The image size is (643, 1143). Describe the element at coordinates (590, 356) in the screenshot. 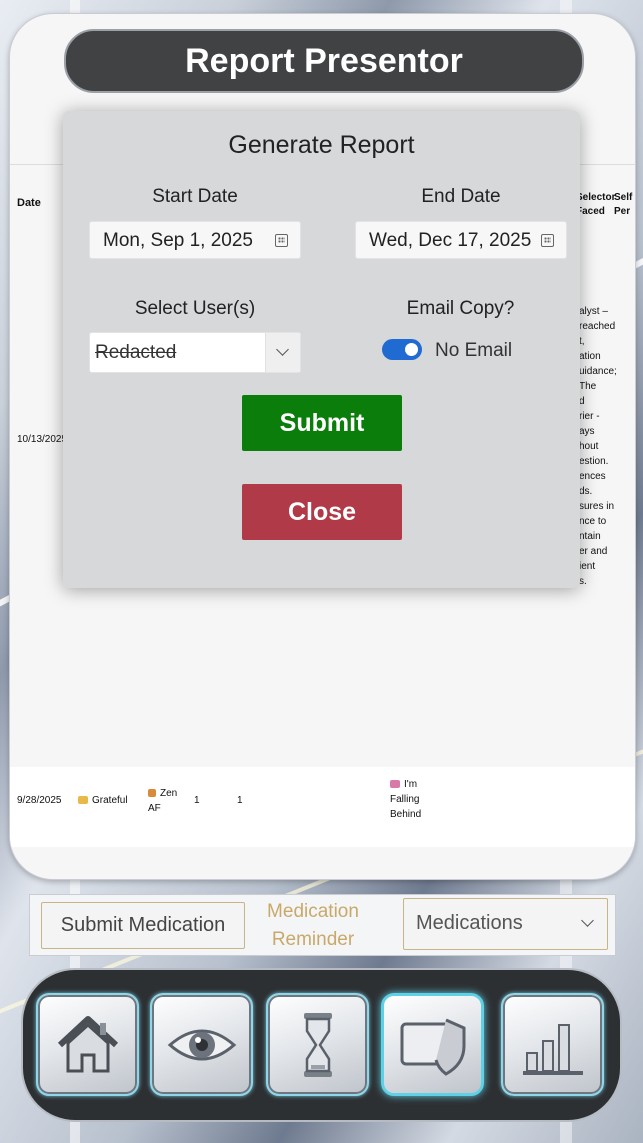

I see `row1-note-line: ation` at that location.